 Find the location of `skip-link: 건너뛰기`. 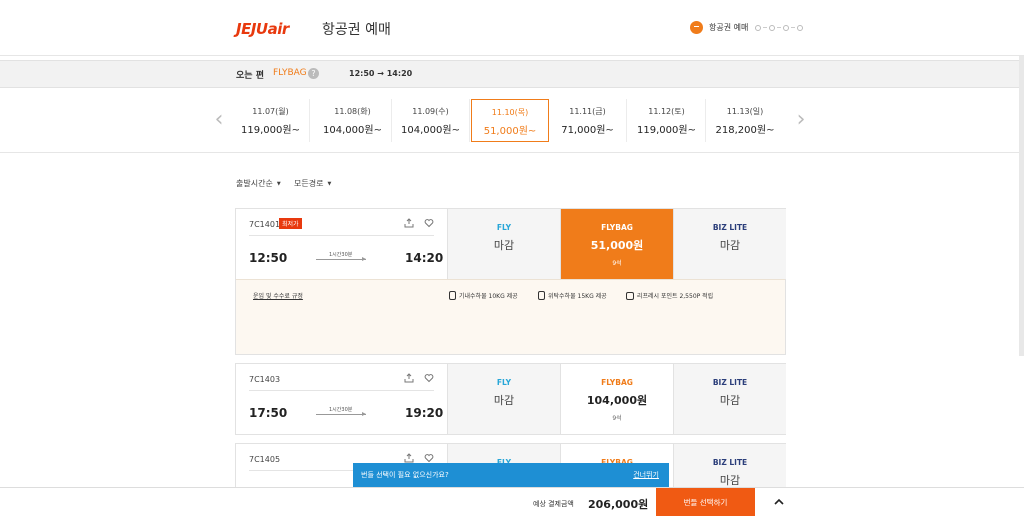

skip-link: 건너뛰기 is located at coordinates (646, 475).